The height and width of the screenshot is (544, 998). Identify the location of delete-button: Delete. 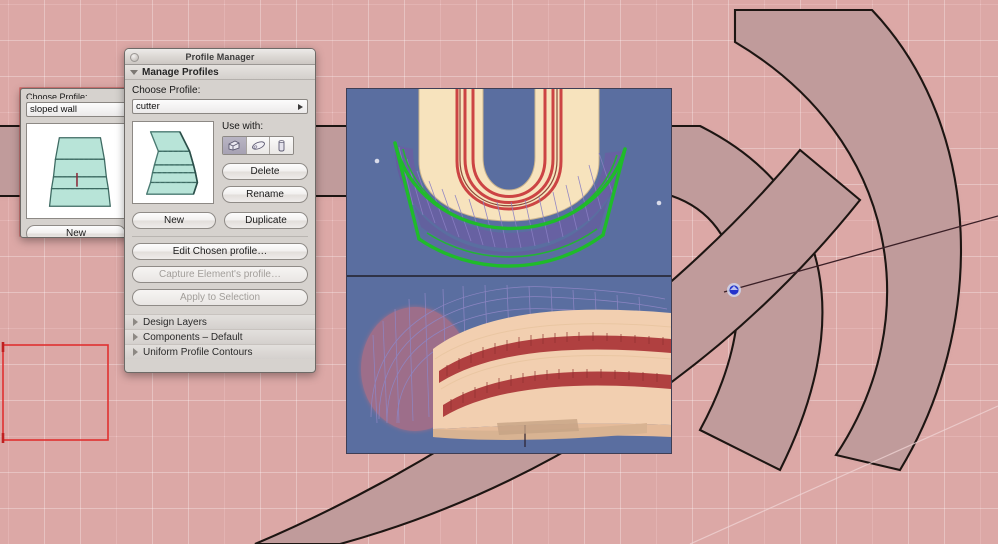
(265, 171).